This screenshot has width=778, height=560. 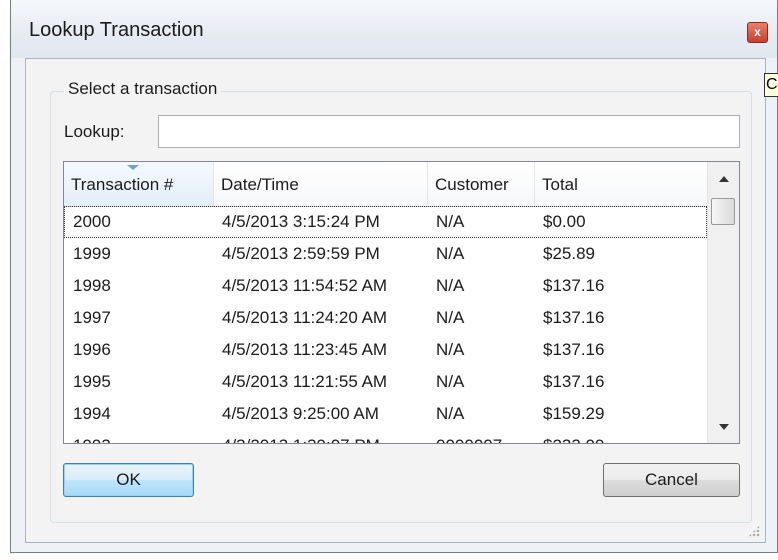 What do you see at coordinates (573, 439) in the screenshot?
I see `cell-total: $233.09` at bounding box center [573, 439].